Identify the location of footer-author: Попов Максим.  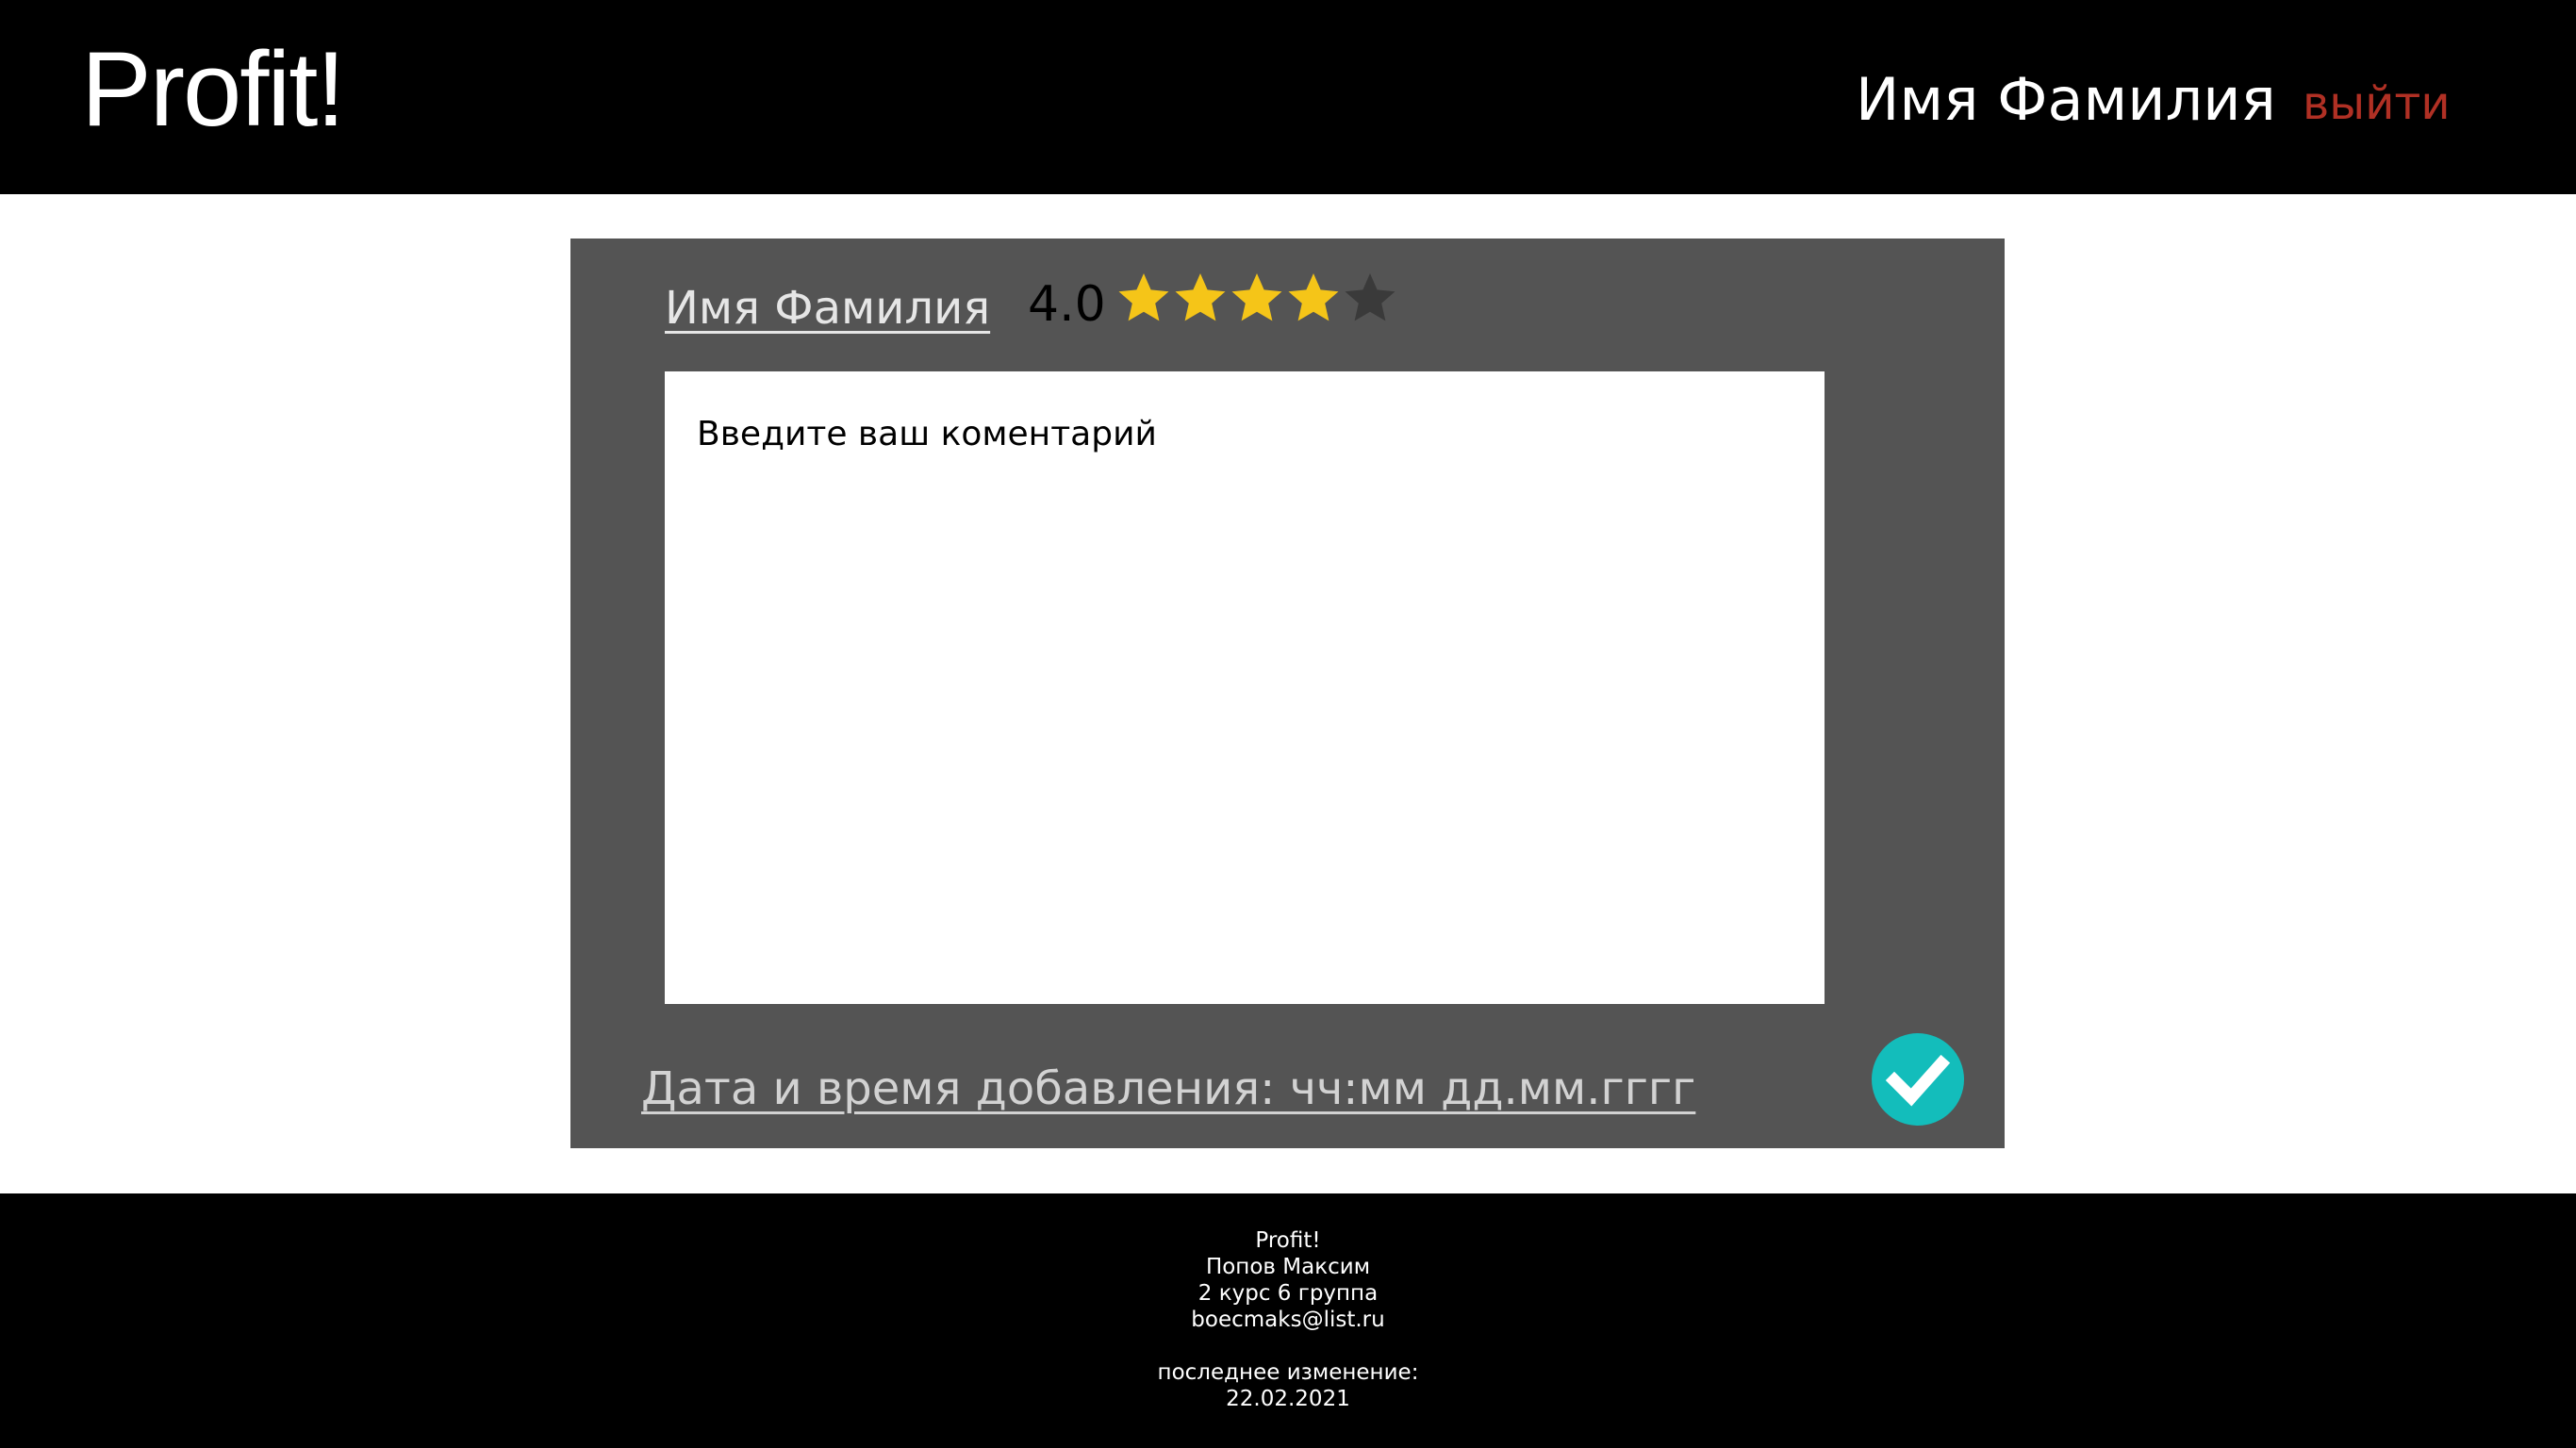
(1288, 1267).